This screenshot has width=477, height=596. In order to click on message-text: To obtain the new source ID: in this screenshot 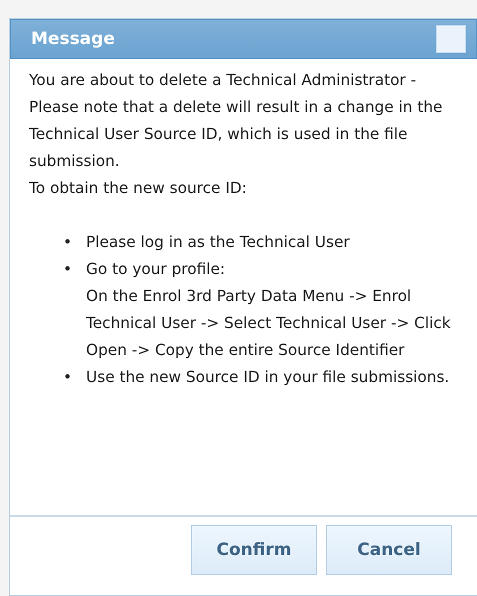, I will do `click(138, 188)`.